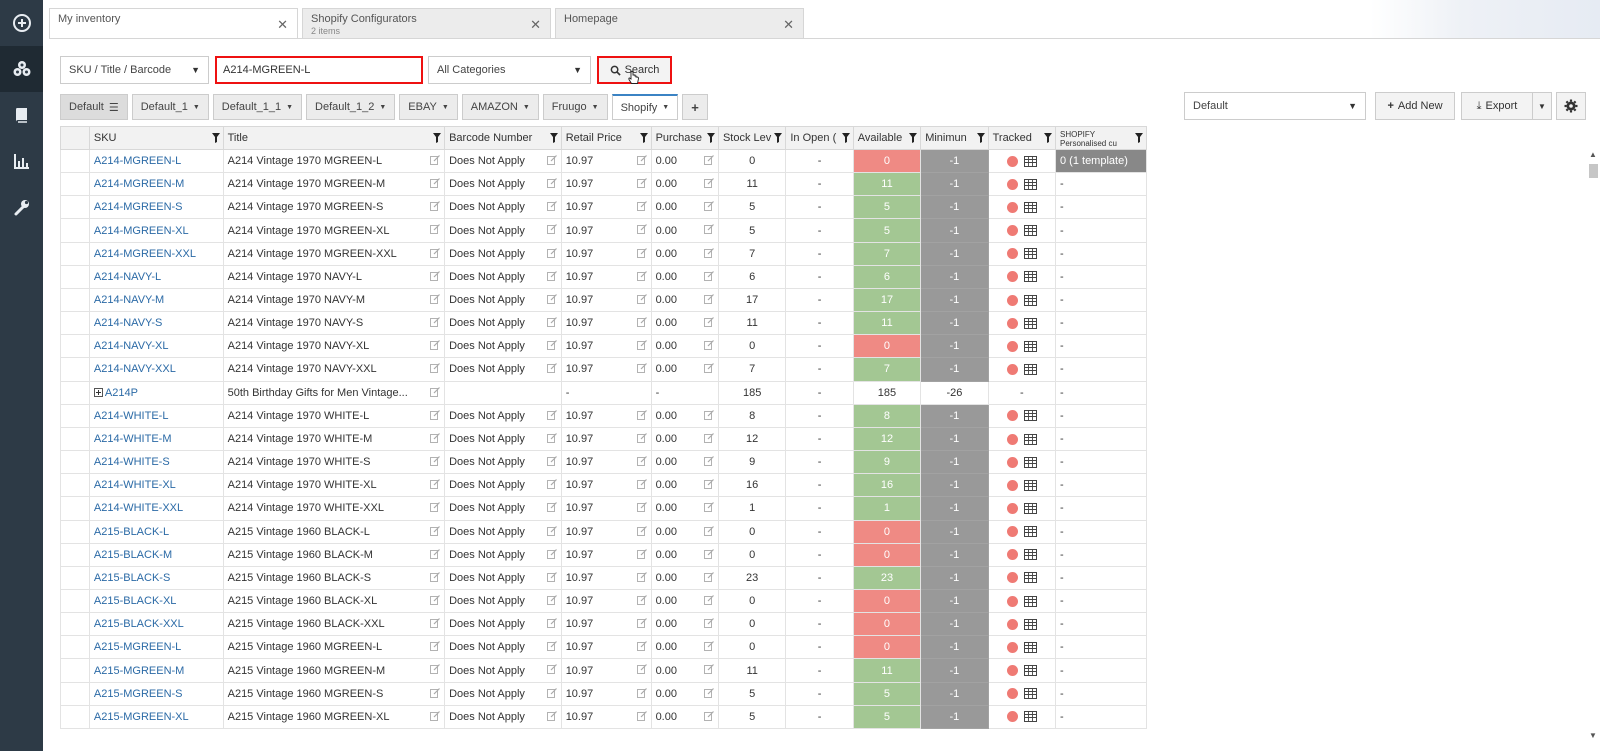 Image resolution: width=1600 pixels, height=751 pixels. Describe the element at coordinates (156, 554) in the screenshot. I see `sku-cell: A215-BLACK-M` at that location.